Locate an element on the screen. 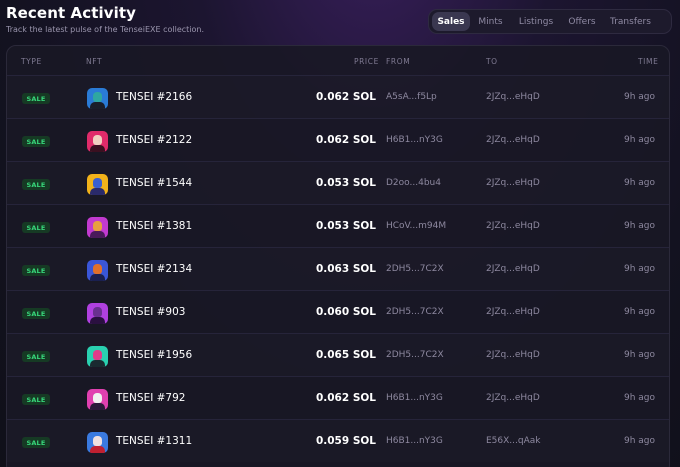 The image size is (680, 467). tab-listings: Listings is located at coordinates (536, 21).